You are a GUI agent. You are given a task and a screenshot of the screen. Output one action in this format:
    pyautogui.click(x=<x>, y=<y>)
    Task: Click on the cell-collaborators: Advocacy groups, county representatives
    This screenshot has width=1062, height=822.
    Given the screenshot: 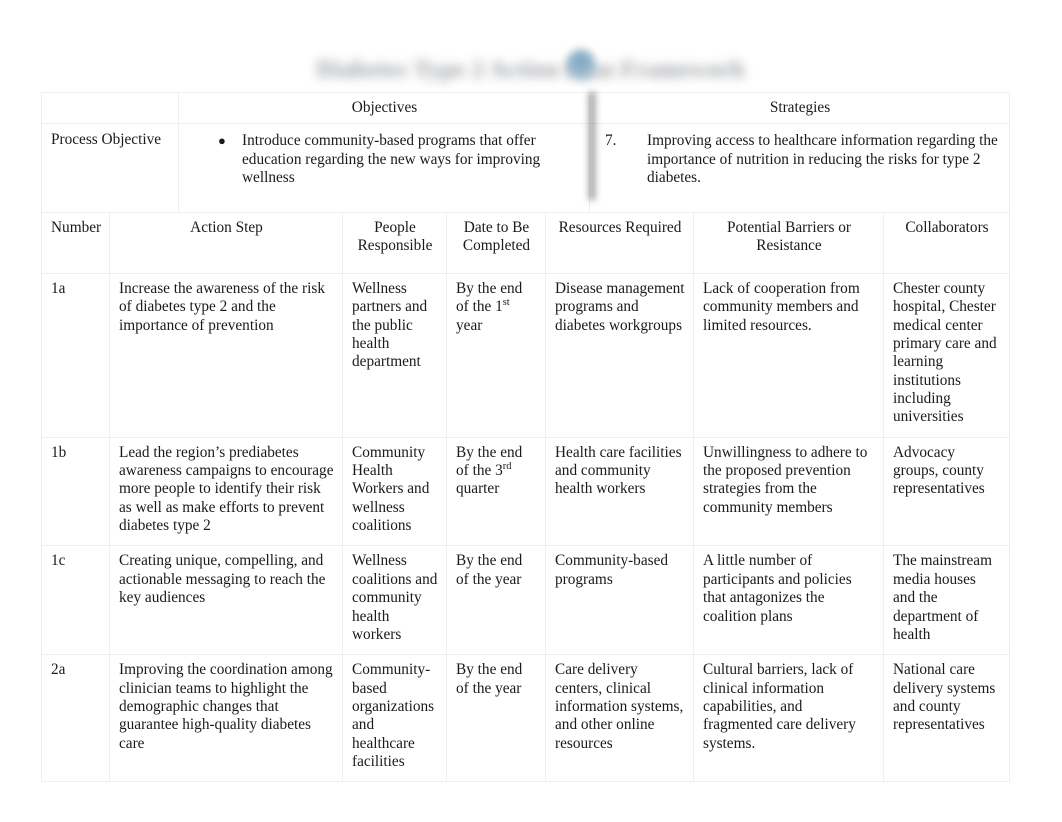 What is the action you would take?
    pyautogui.click(x=946, y=491)
    